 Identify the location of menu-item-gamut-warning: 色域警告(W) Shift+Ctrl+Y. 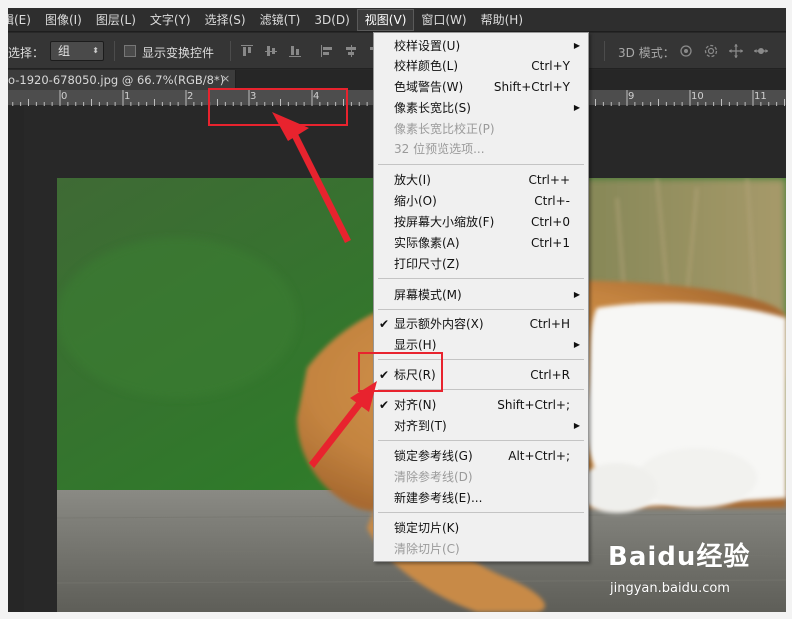
(481, 87).